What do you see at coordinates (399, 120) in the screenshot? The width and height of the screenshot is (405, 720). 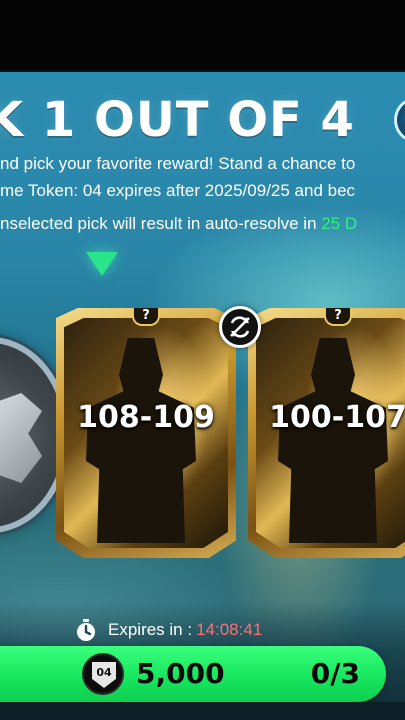 I see `info-orb-icon` at bounding box center [399, 120].